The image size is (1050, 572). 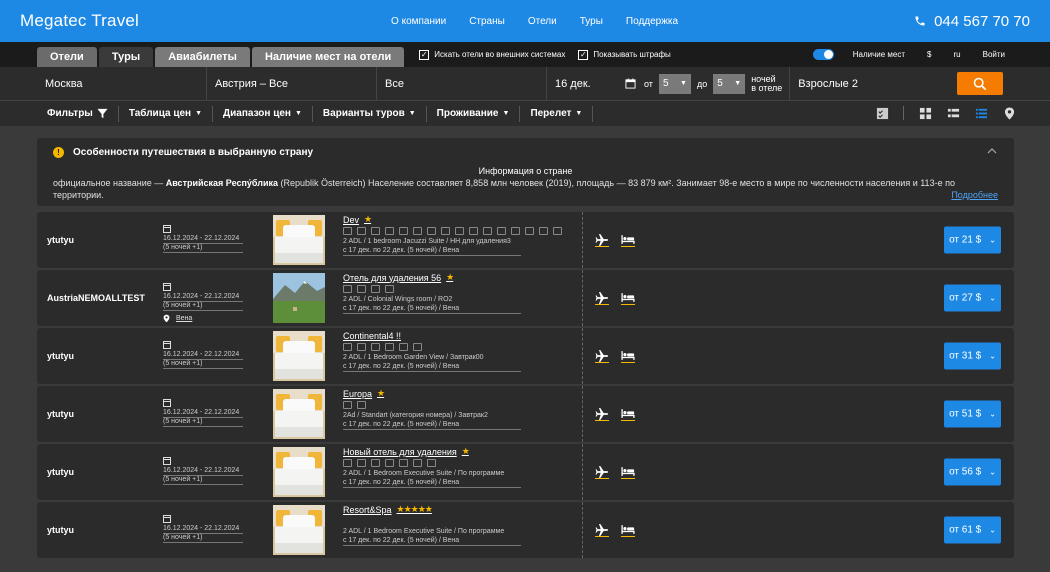 What do you see at coordinates (595, 83) in the screenshot?
I see `date-field: 16 дек.` at bounding box center [595, 83].